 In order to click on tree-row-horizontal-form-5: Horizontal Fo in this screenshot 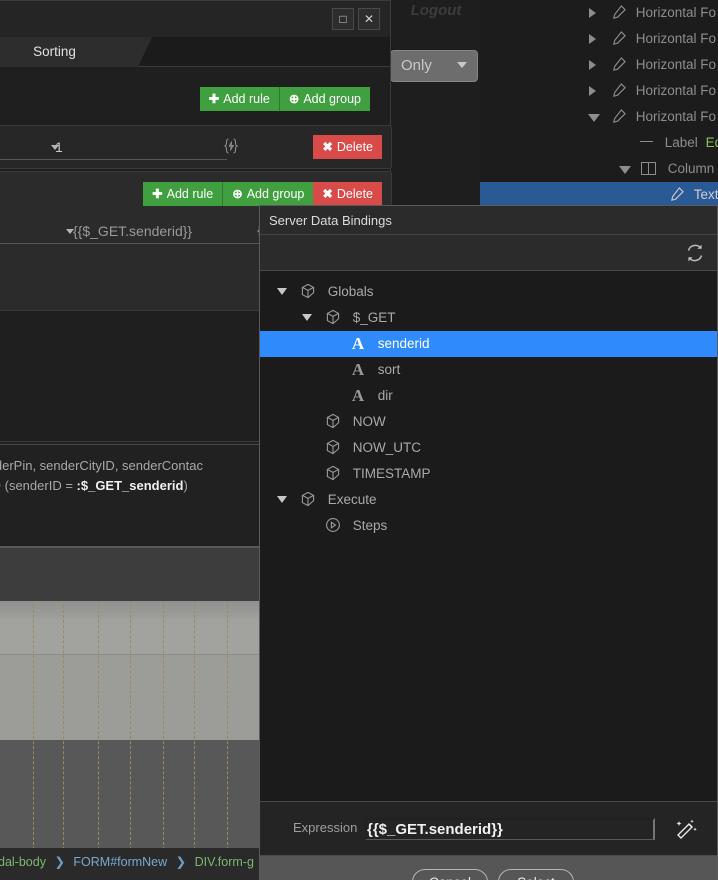, I will do `click(599, 117)`.